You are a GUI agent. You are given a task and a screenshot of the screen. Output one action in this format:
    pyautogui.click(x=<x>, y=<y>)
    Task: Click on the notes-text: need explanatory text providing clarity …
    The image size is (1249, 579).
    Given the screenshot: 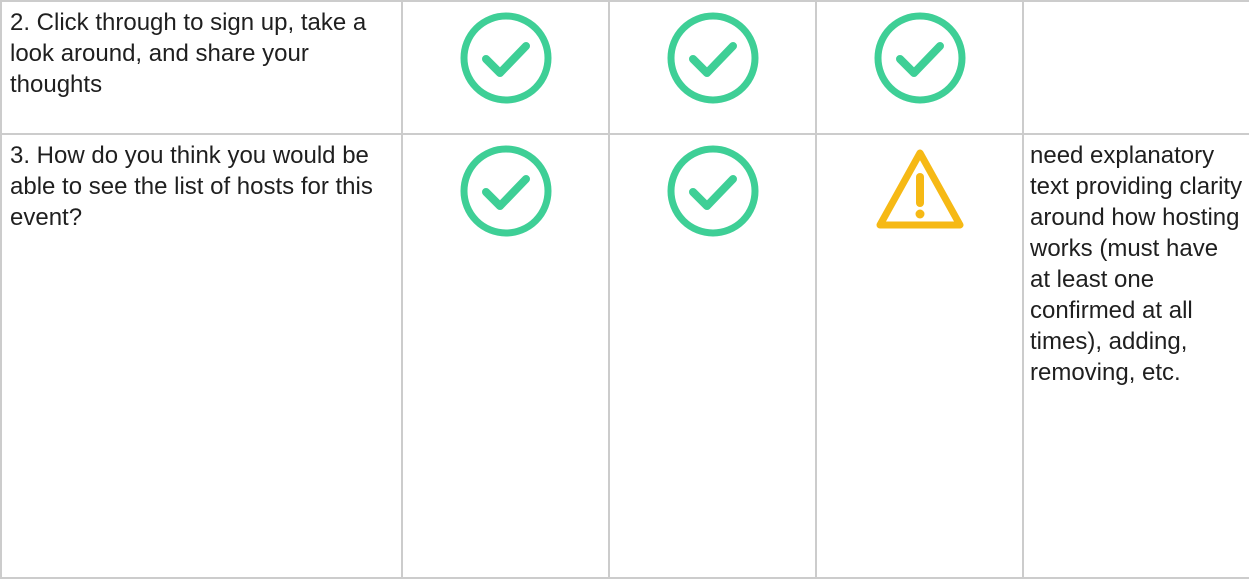 What is the action you would take?
    pyautogui.click(x=1136, y=264)
    